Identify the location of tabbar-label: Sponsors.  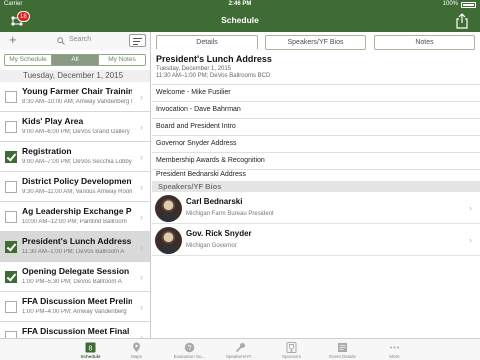
(291, 356).